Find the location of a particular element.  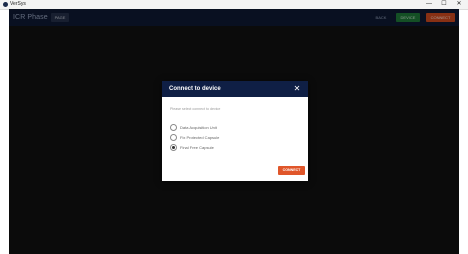

option-label: Data Acquisition Unit is located at coordinates (198, 127).